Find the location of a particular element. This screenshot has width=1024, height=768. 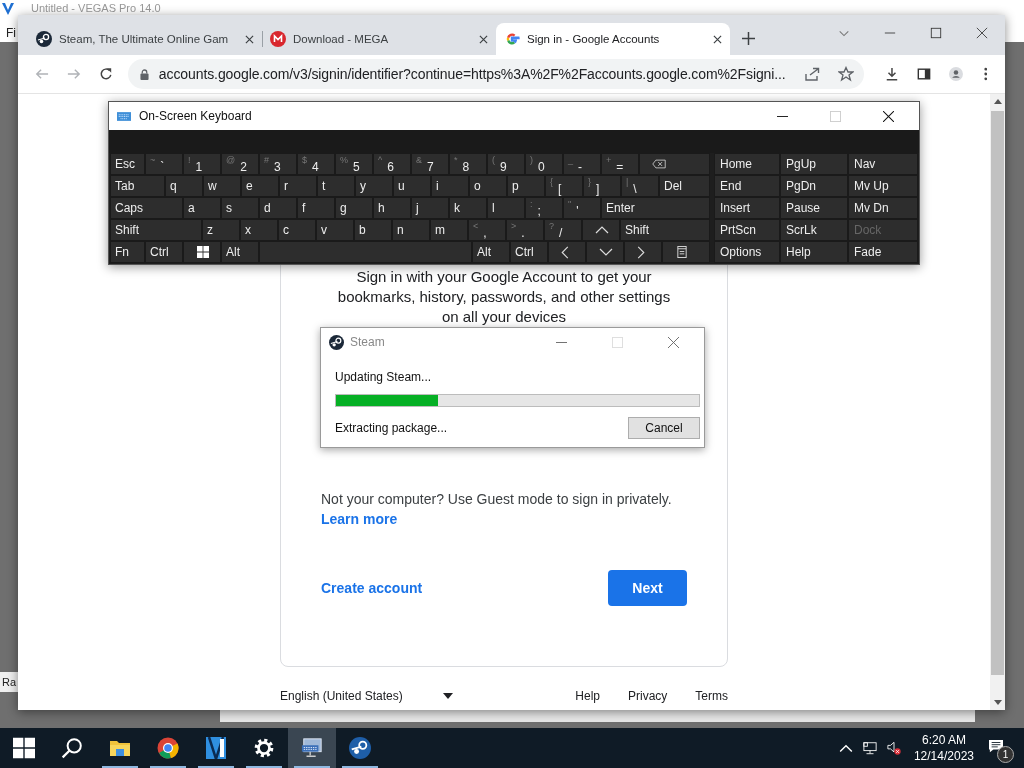

keyboard-key: Esc is located at coordinates (127, 164).